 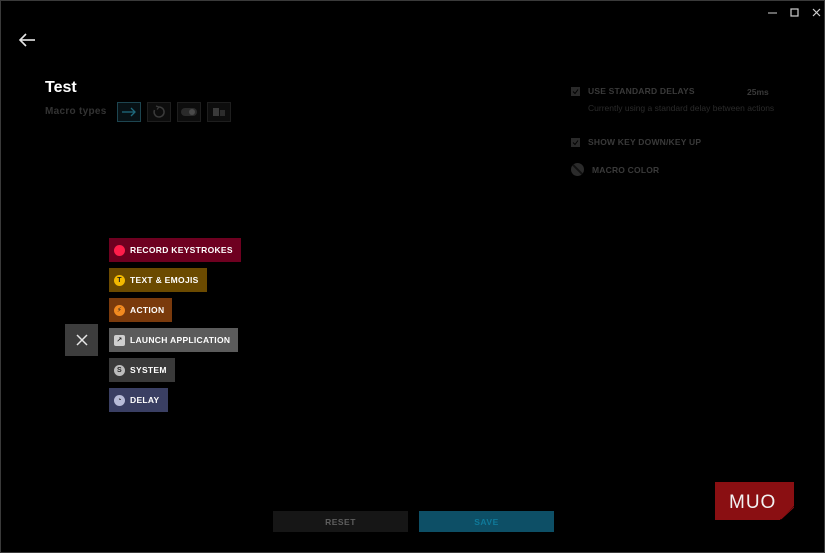 I want to click on menu-item-label: DELAY, so click(x=145, y=400).